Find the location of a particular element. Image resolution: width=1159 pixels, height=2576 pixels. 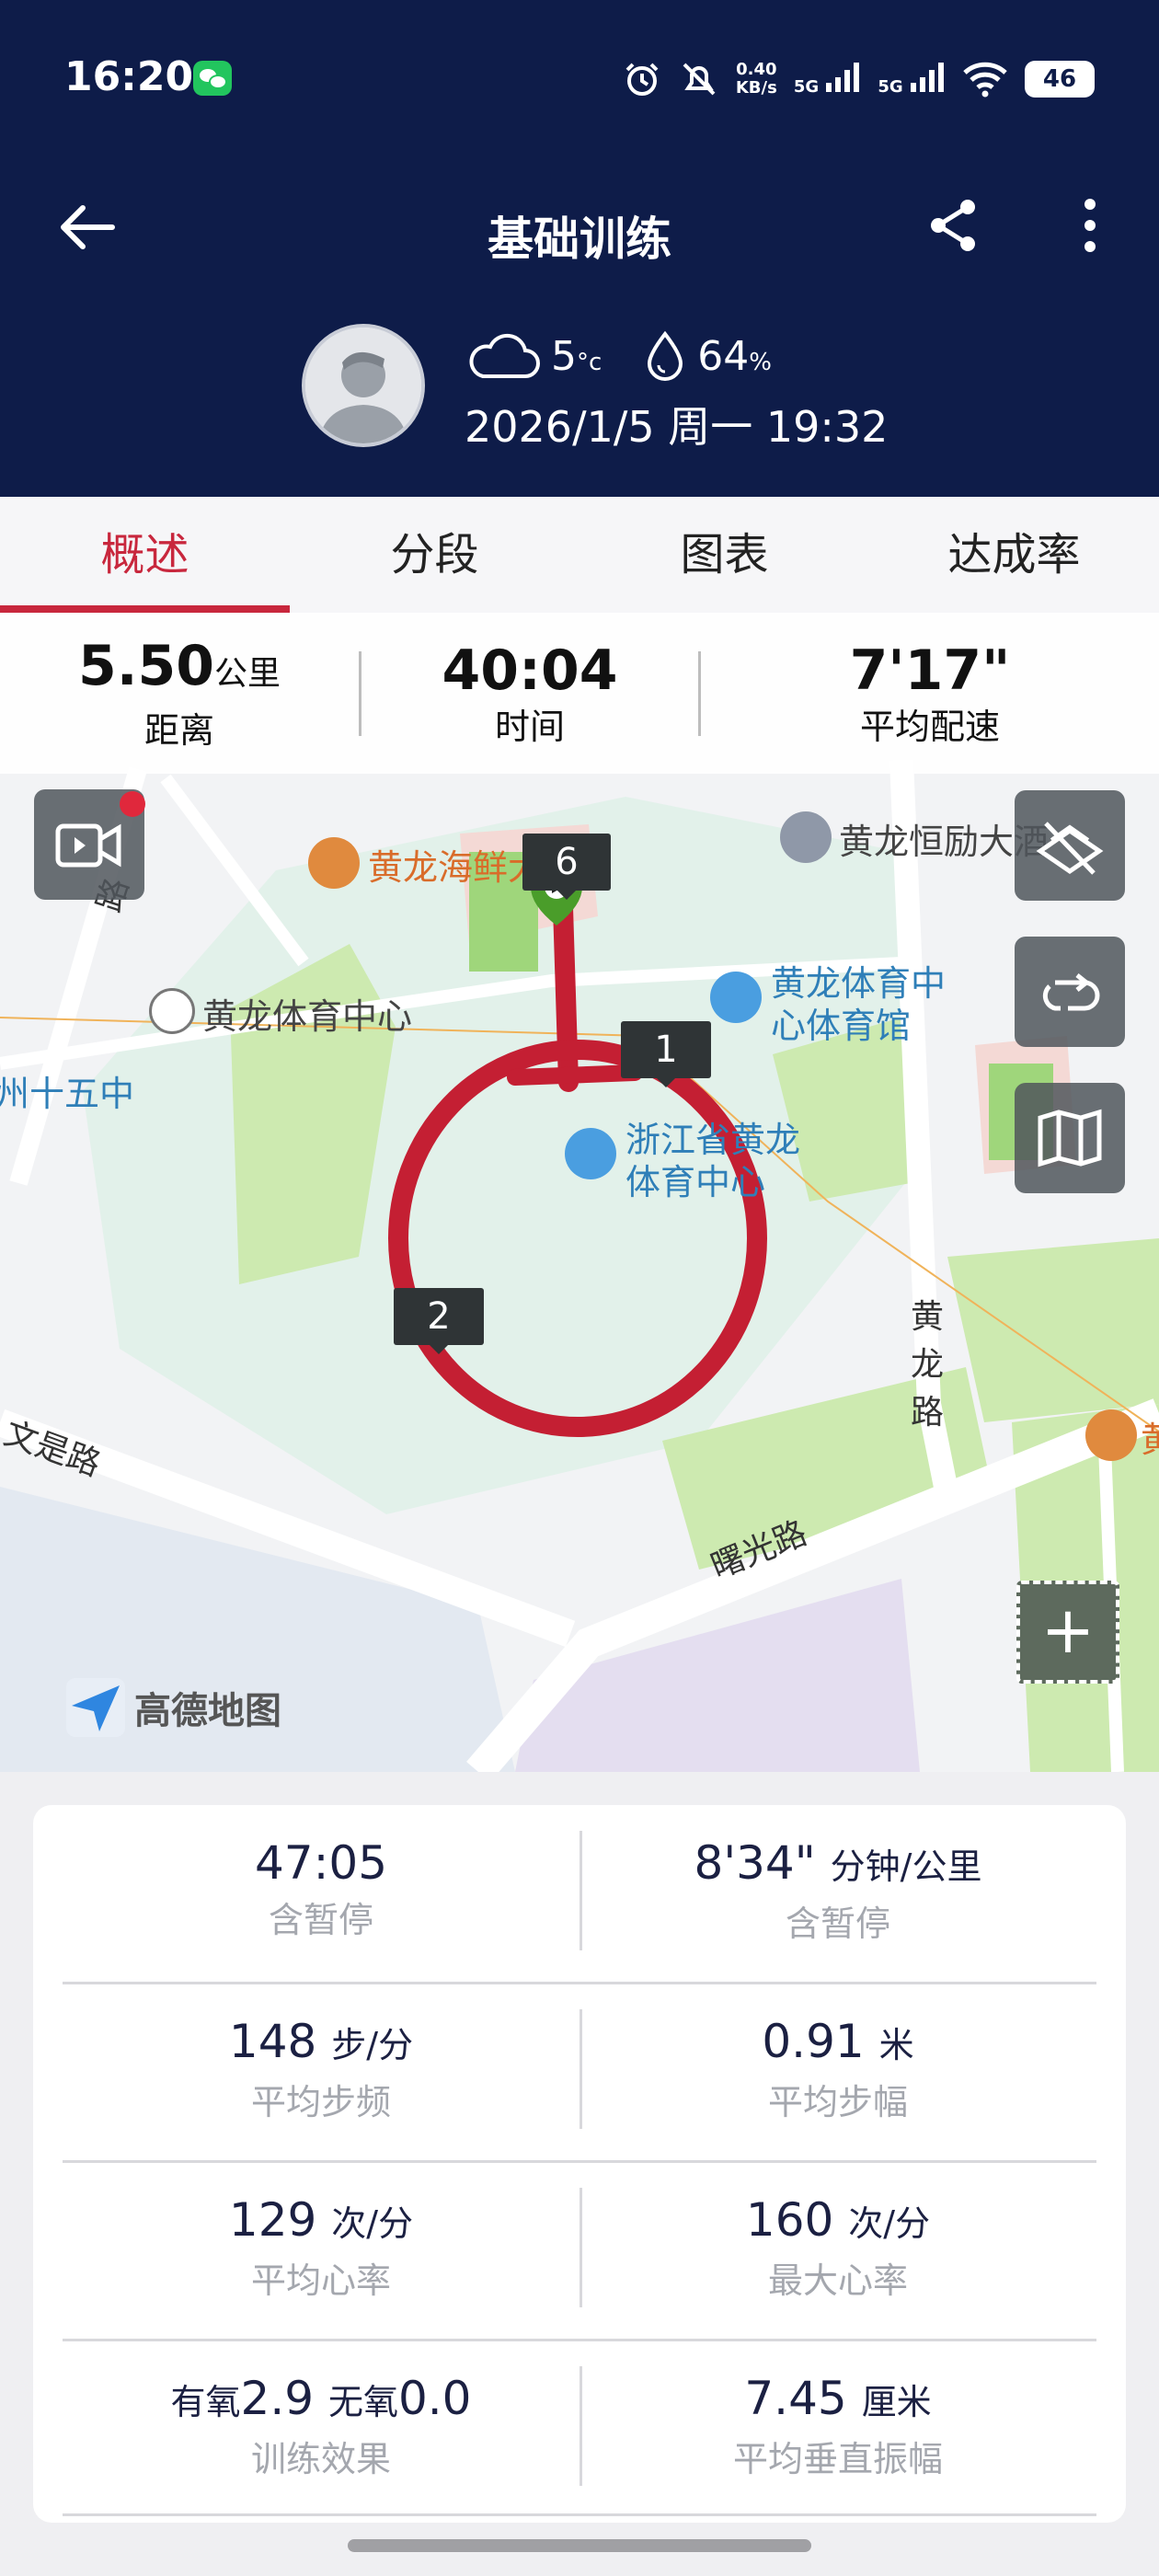

video-camera-icon is located at coordinates (88, 845).